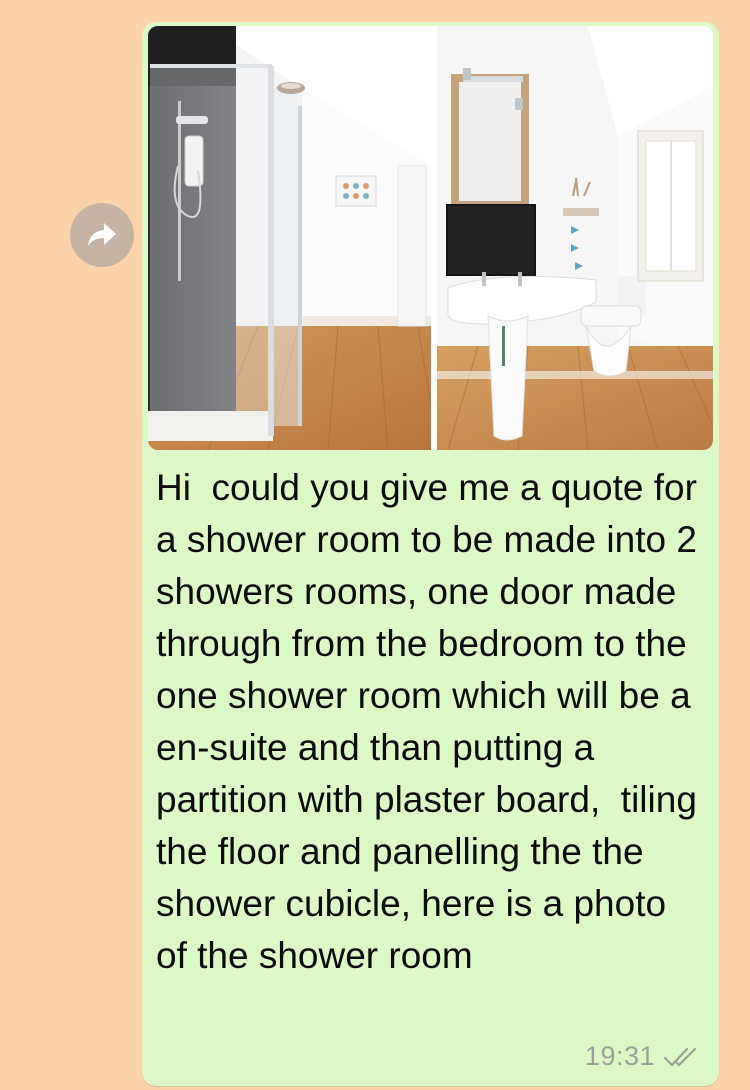 The height and width of the screenshot is (1090, 750). I want to click on message-meta: 19:31, so click(644, 1056).